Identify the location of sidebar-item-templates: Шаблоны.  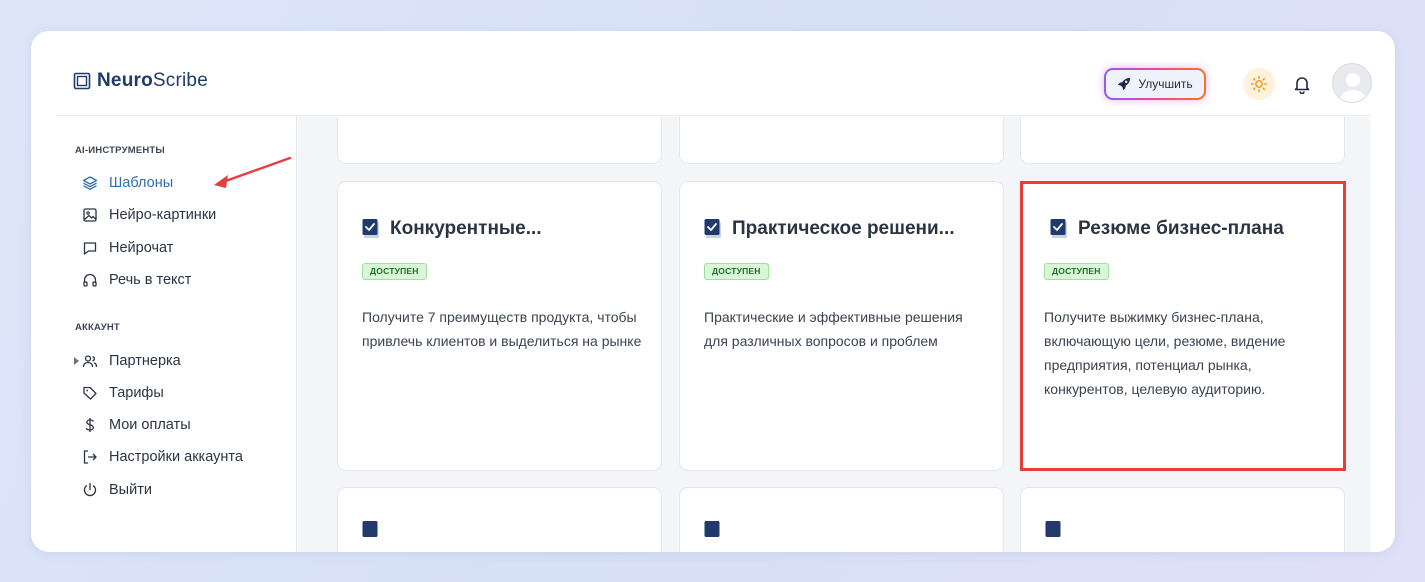
(127, 183).